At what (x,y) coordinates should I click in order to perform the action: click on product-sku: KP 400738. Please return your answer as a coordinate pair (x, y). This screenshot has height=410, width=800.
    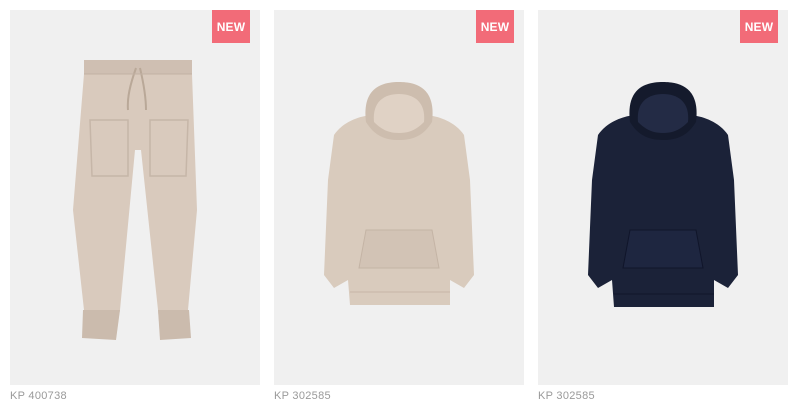
    Looking at the image, I should click on (38, 396).